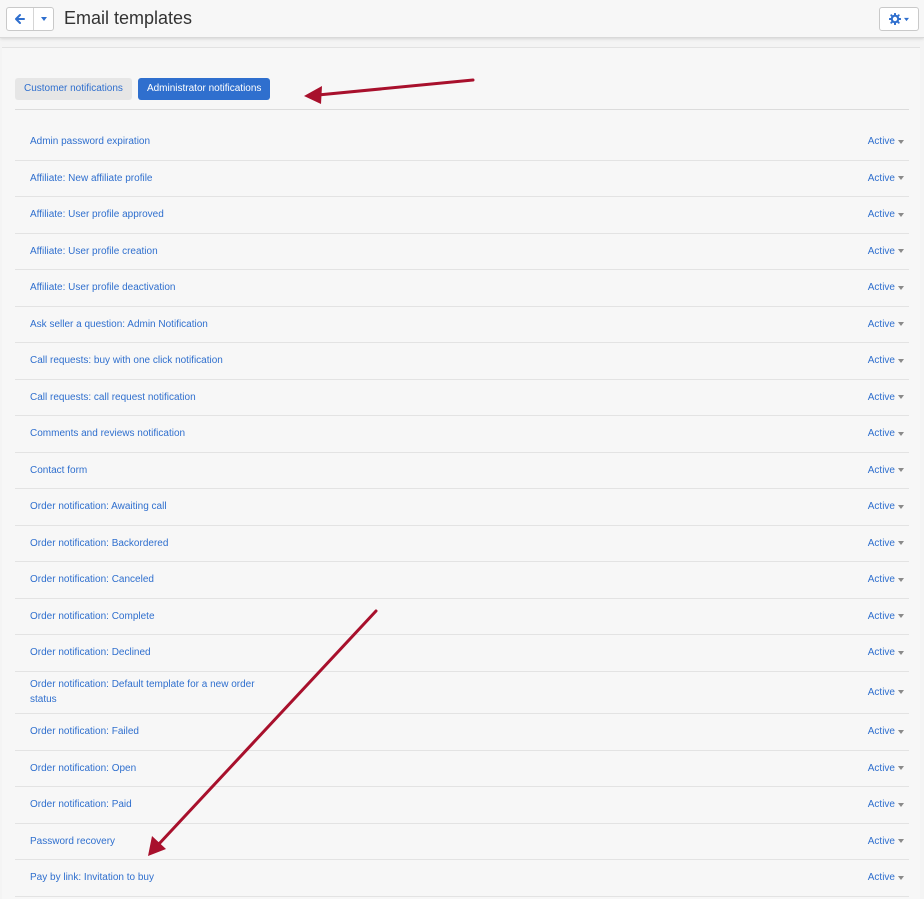 This screenshot has width=924, height=899. Describe the element at coordinates (462, 109) in the screenshot. I see `tabs-divider` at that location.